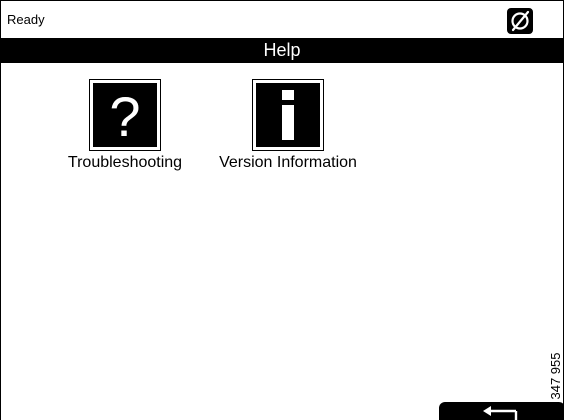  I want to click on question-mark-icon: ?, so click(125, 115).